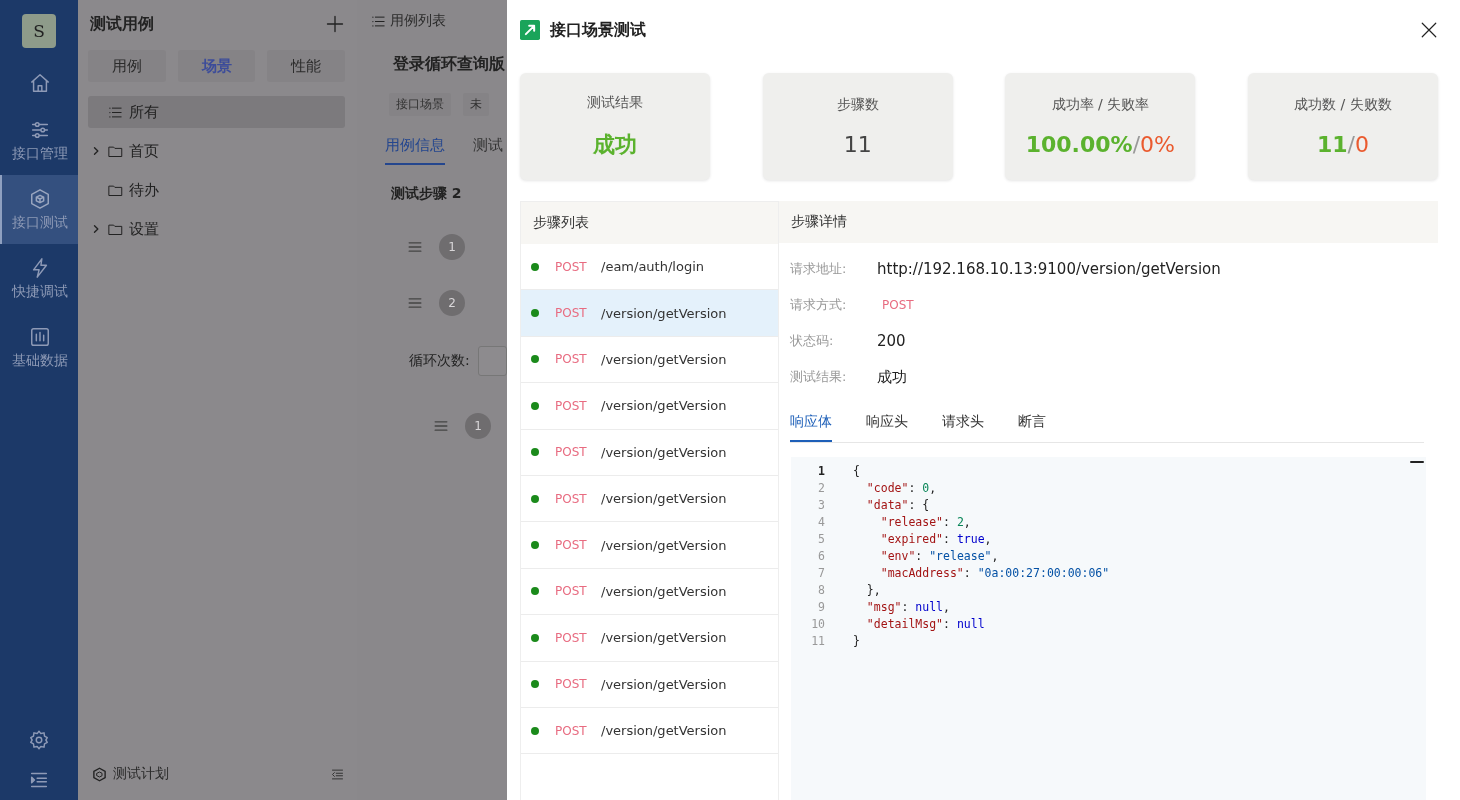  I want to click on code-line: "macAddress": "0a:00:27:00:00:06", so click(994, 572).